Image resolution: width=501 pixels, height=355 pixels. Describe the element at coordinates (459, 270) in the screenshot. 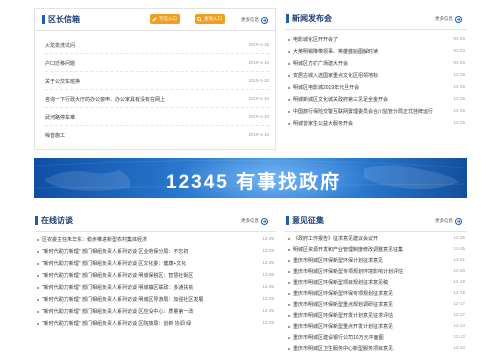

I see `item-date: 12-20` at that location.